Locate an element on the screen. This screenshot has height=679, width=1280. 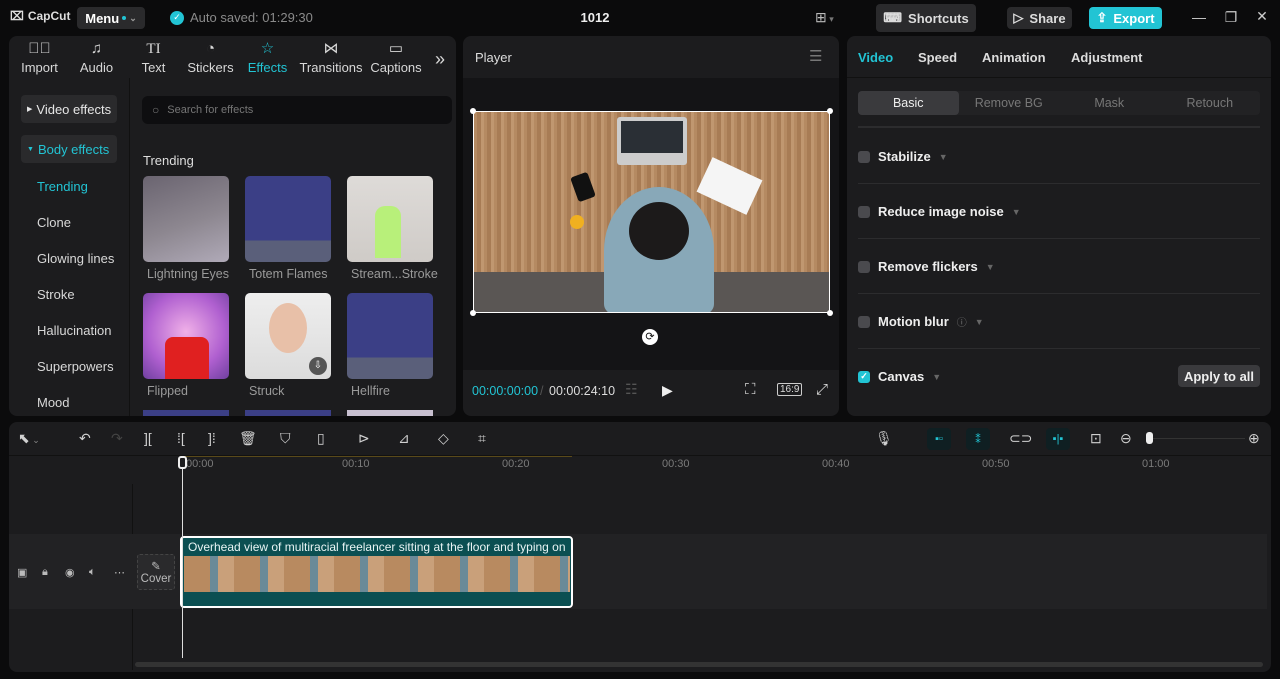
undo-icon: ↶ is located at coordinates (85, 438).